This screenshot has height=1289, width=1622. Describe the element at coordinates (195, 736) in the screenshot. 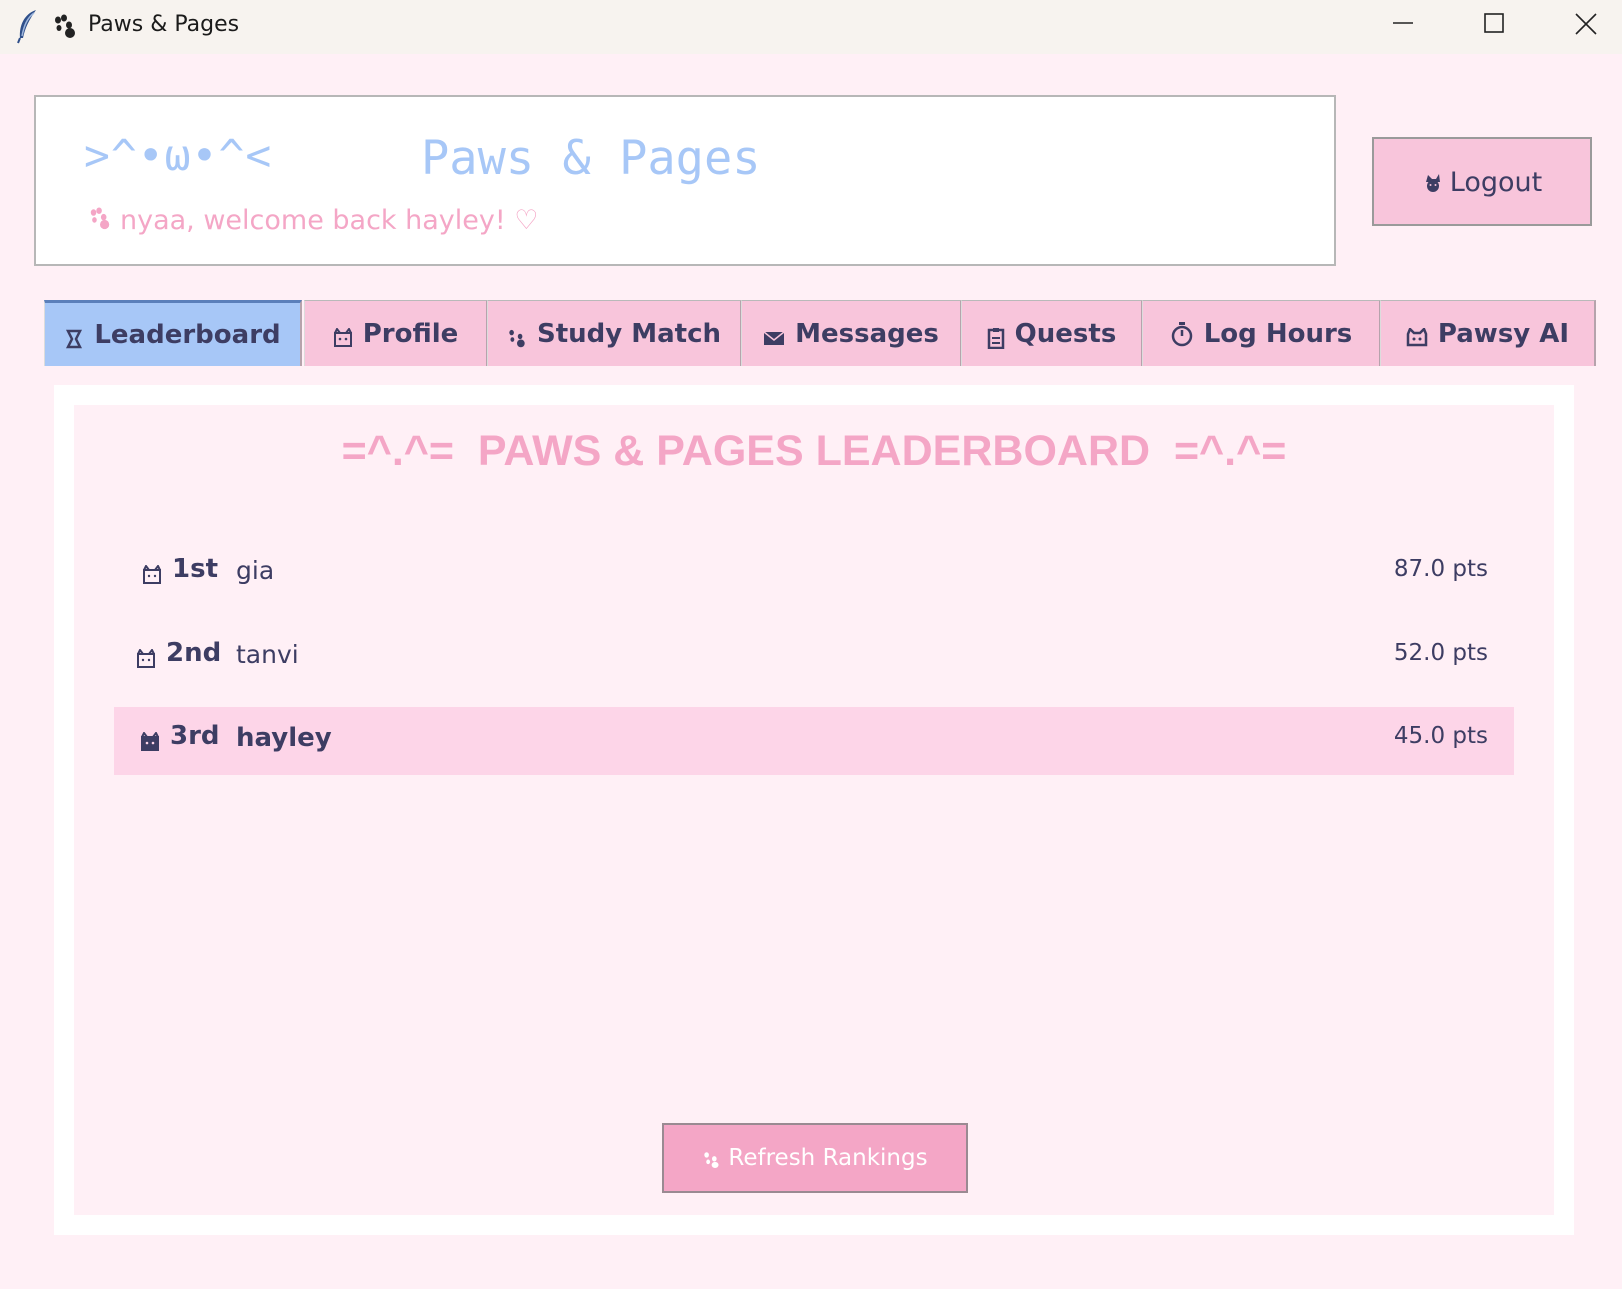

I see `rank-label: 3rd` at that location.